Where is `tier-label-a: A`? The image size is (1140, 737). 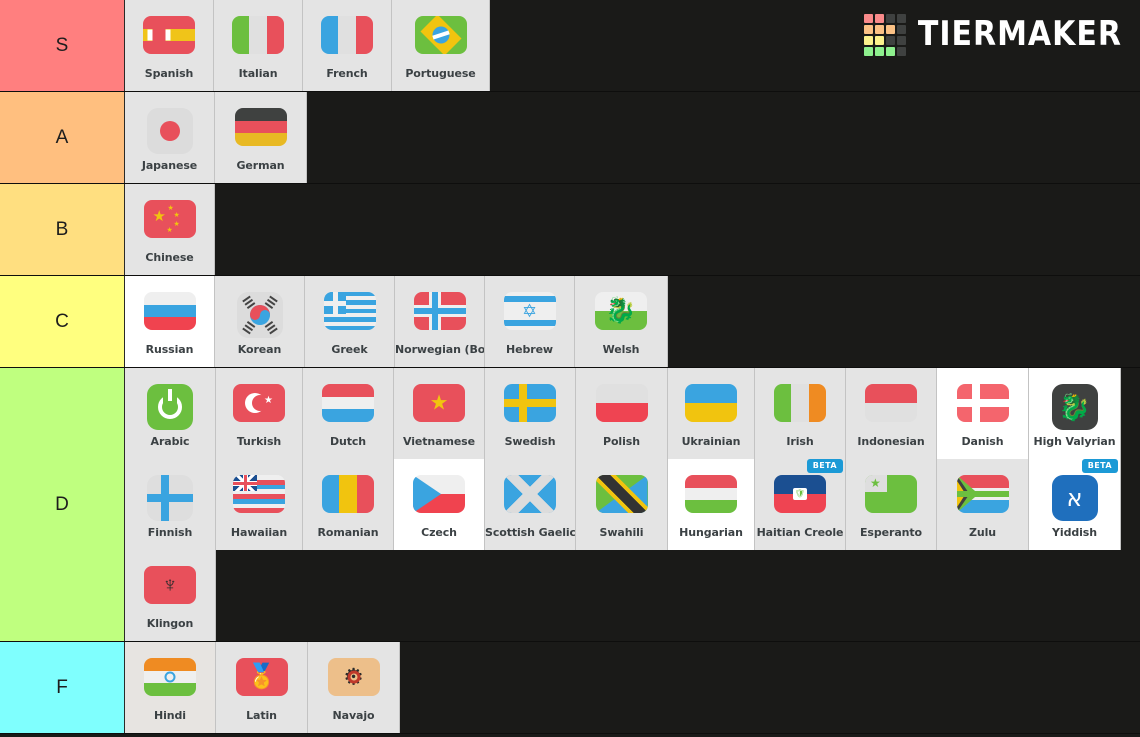
tier-label-a: A is located at coordinates (62, 137).